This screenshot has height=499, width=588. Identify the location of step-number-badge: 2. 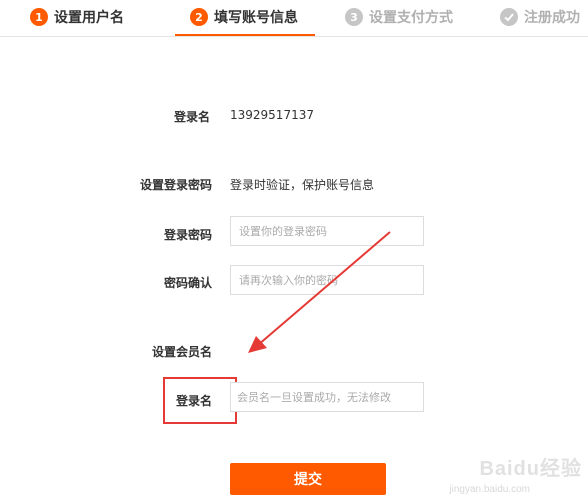
(199, 17).